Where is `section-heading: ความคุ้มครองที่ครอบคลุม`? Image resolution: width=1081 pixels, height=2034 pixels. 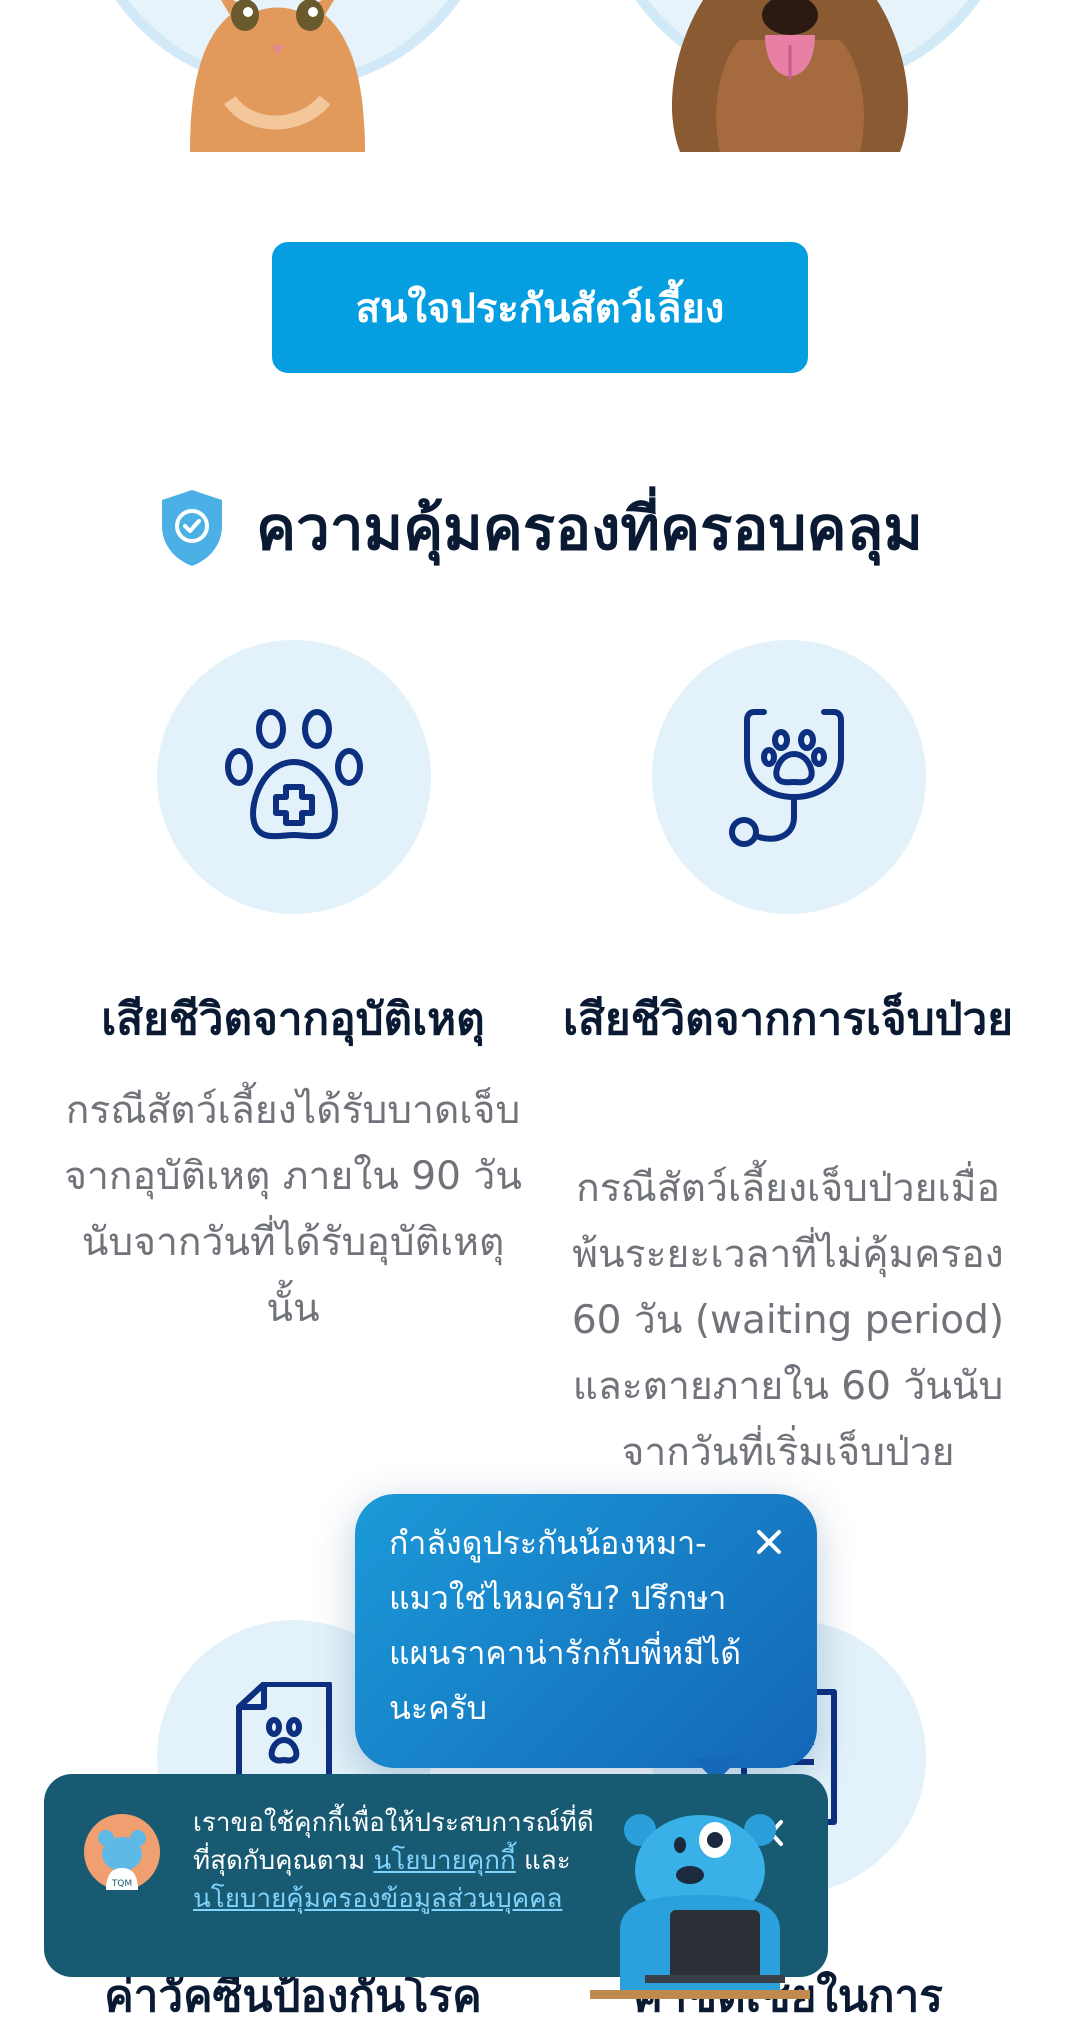 section-heading: ความคุ้มครองที่ครอบคลุม is located at coordinates (540, 528).